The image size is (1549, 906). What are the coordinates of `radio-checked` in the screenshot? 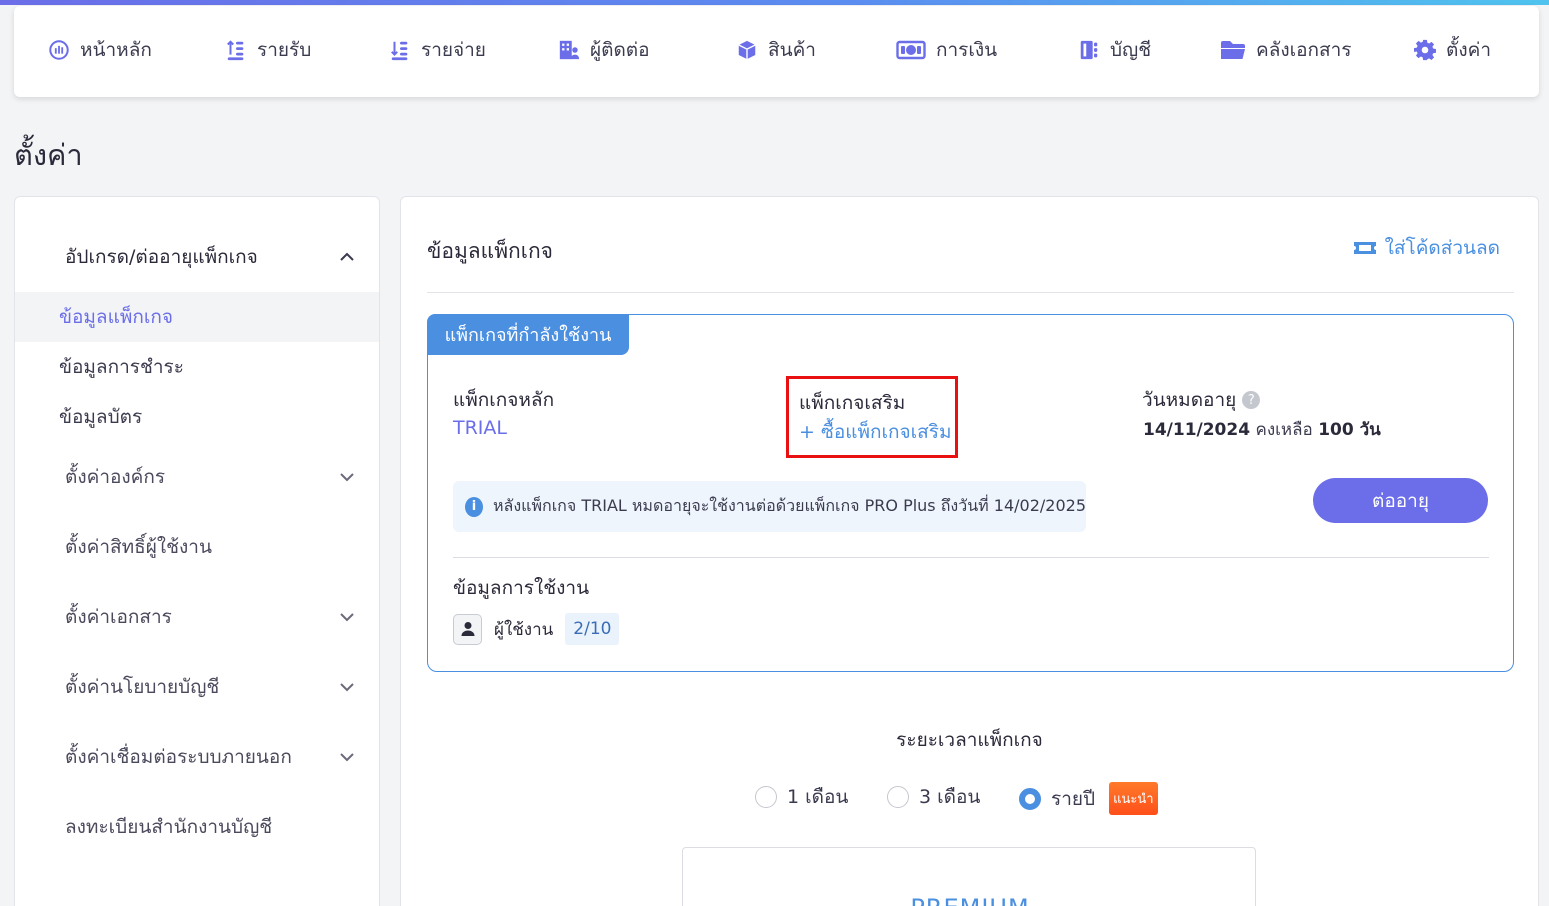 It's located at (1030, 798).